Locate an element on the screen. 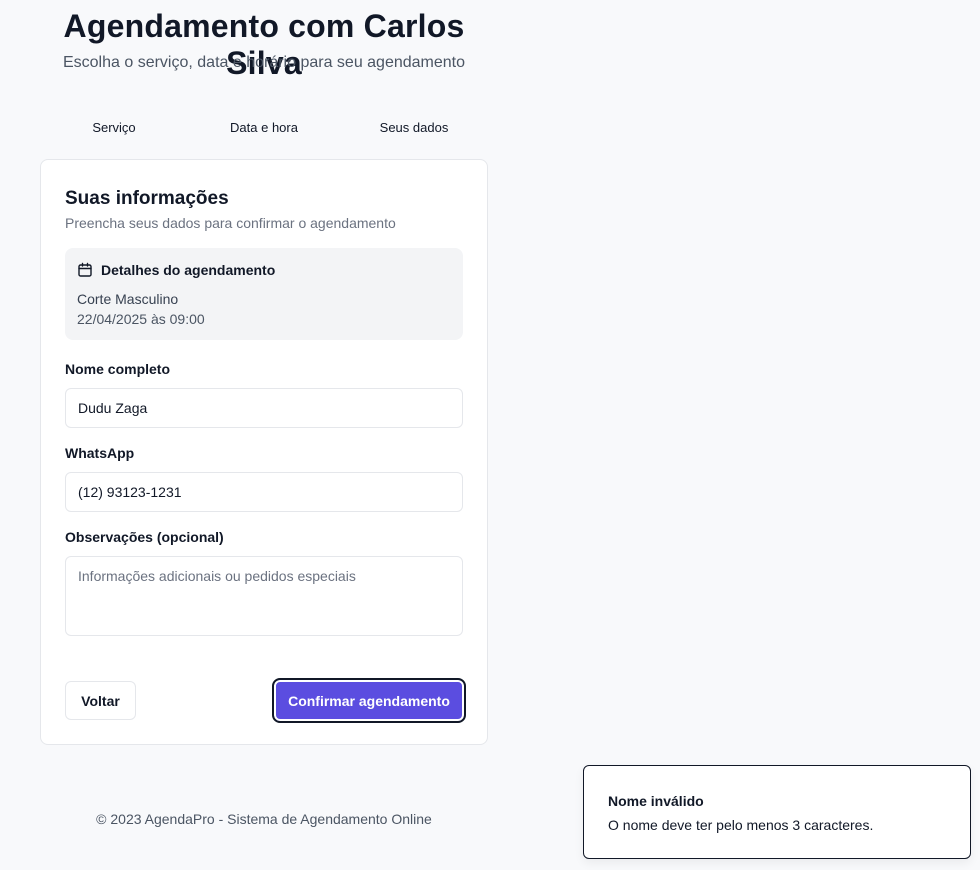  step-date-time: Data e hora is located at coordinates (264, 127).